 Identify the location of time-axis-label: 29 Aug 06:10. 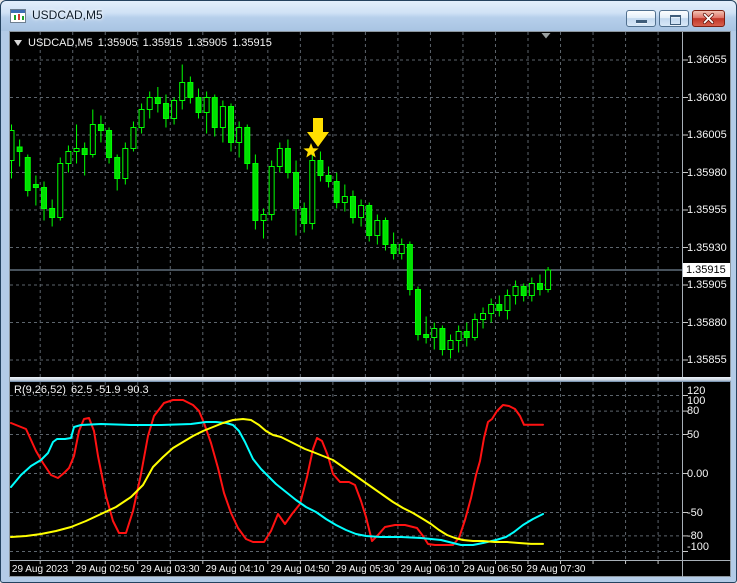
(430, 569).